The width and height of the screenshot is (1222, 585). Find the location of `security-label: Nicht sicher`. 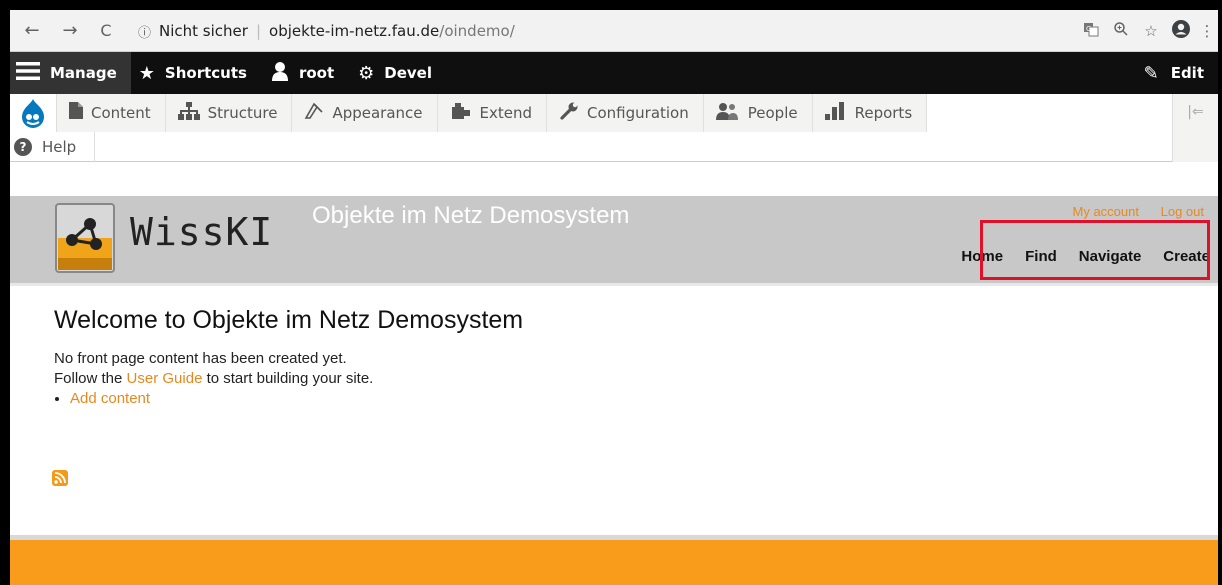

security-label: Nicht sicher is located at coordinates (203, 31).